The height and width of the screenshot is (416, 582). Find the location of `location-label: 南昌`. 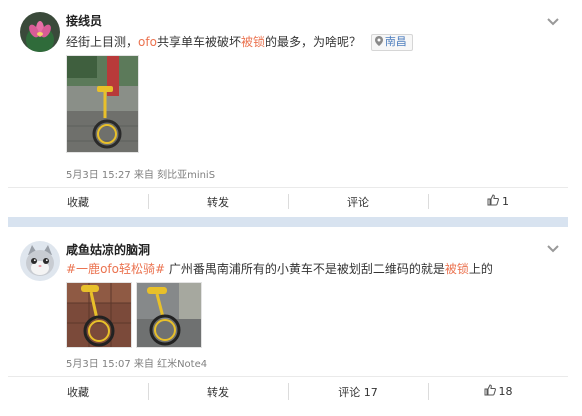

location-label: 南昌 is located at coordinates (395, 41).